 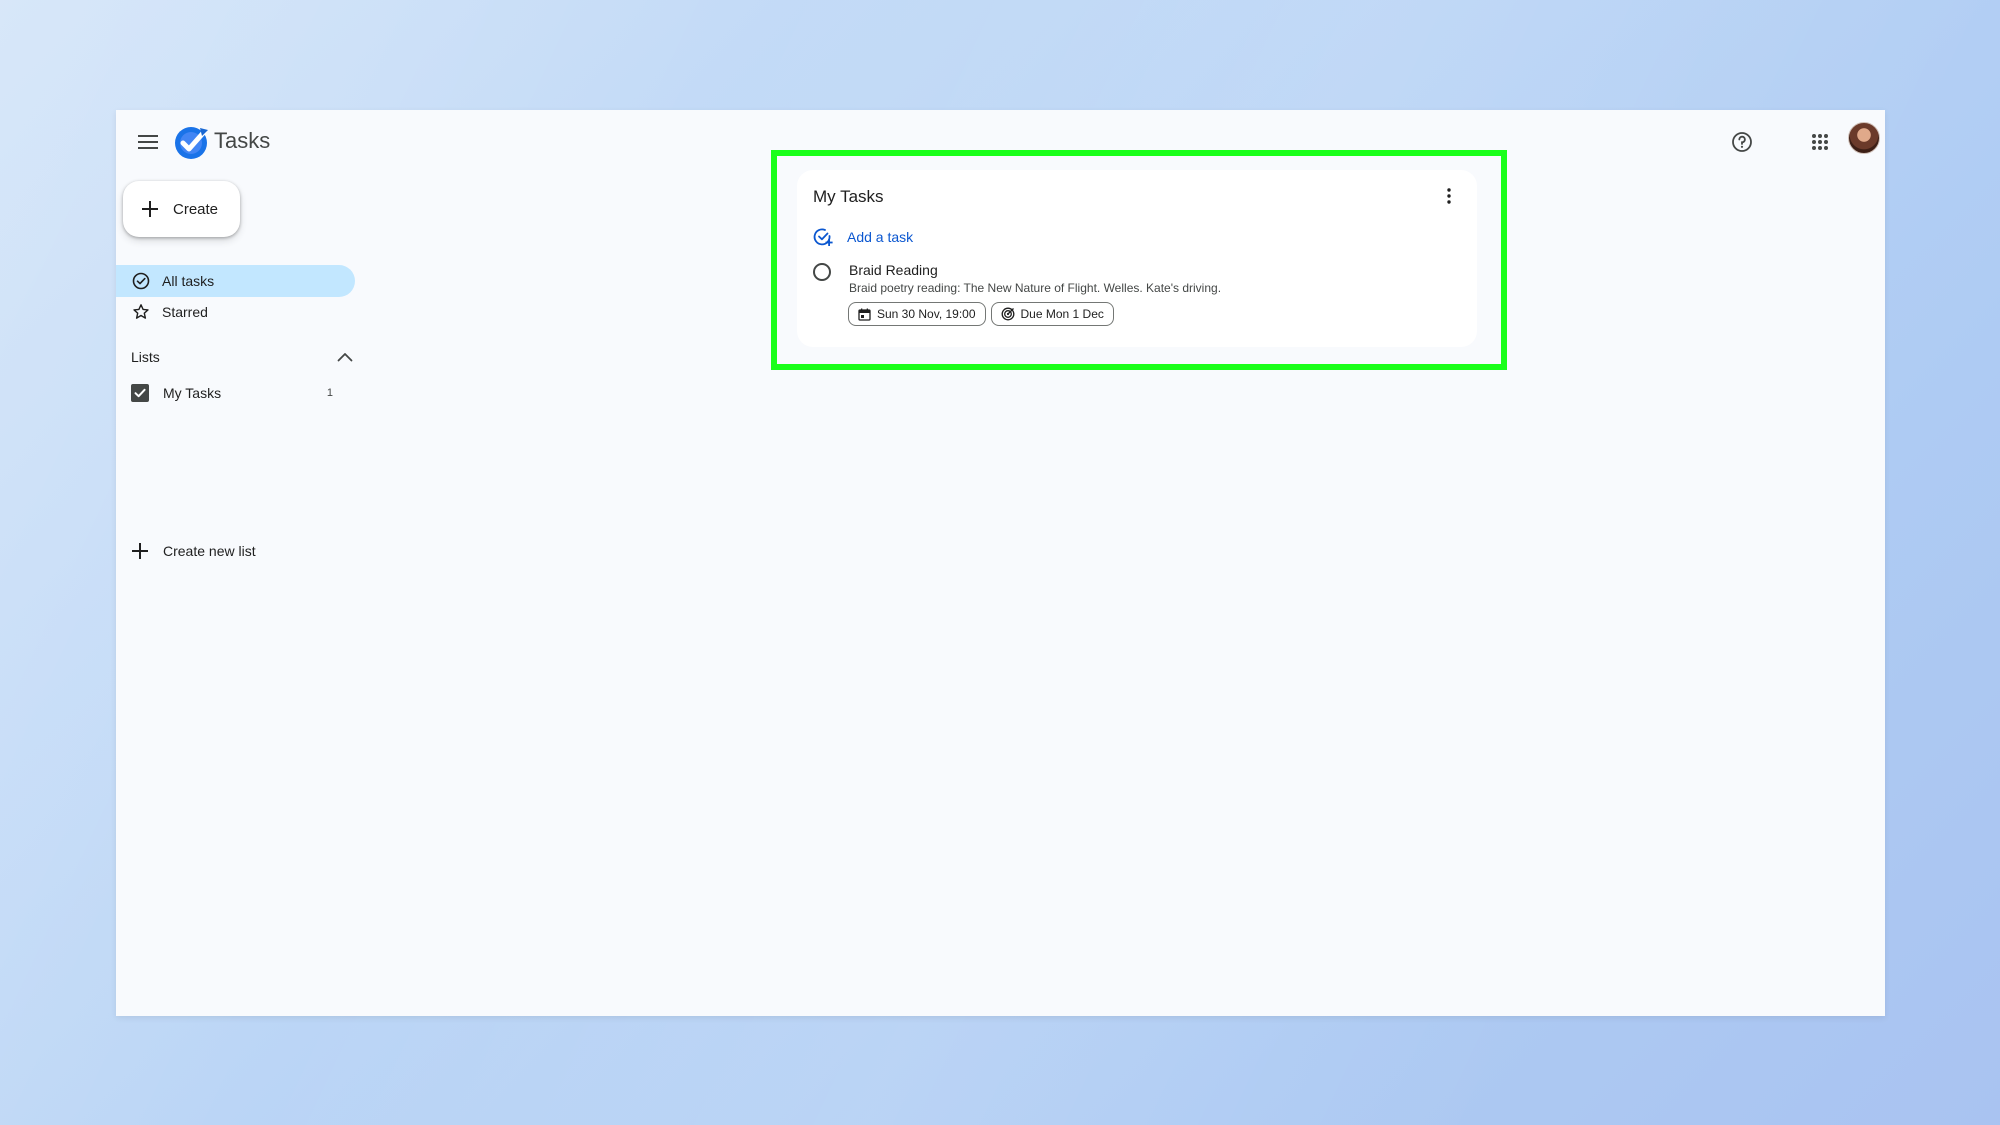 What do you see at coordinates (141, 281) in the screenshot?
I see `check-circle-icon` at bounding box center [141, 281].